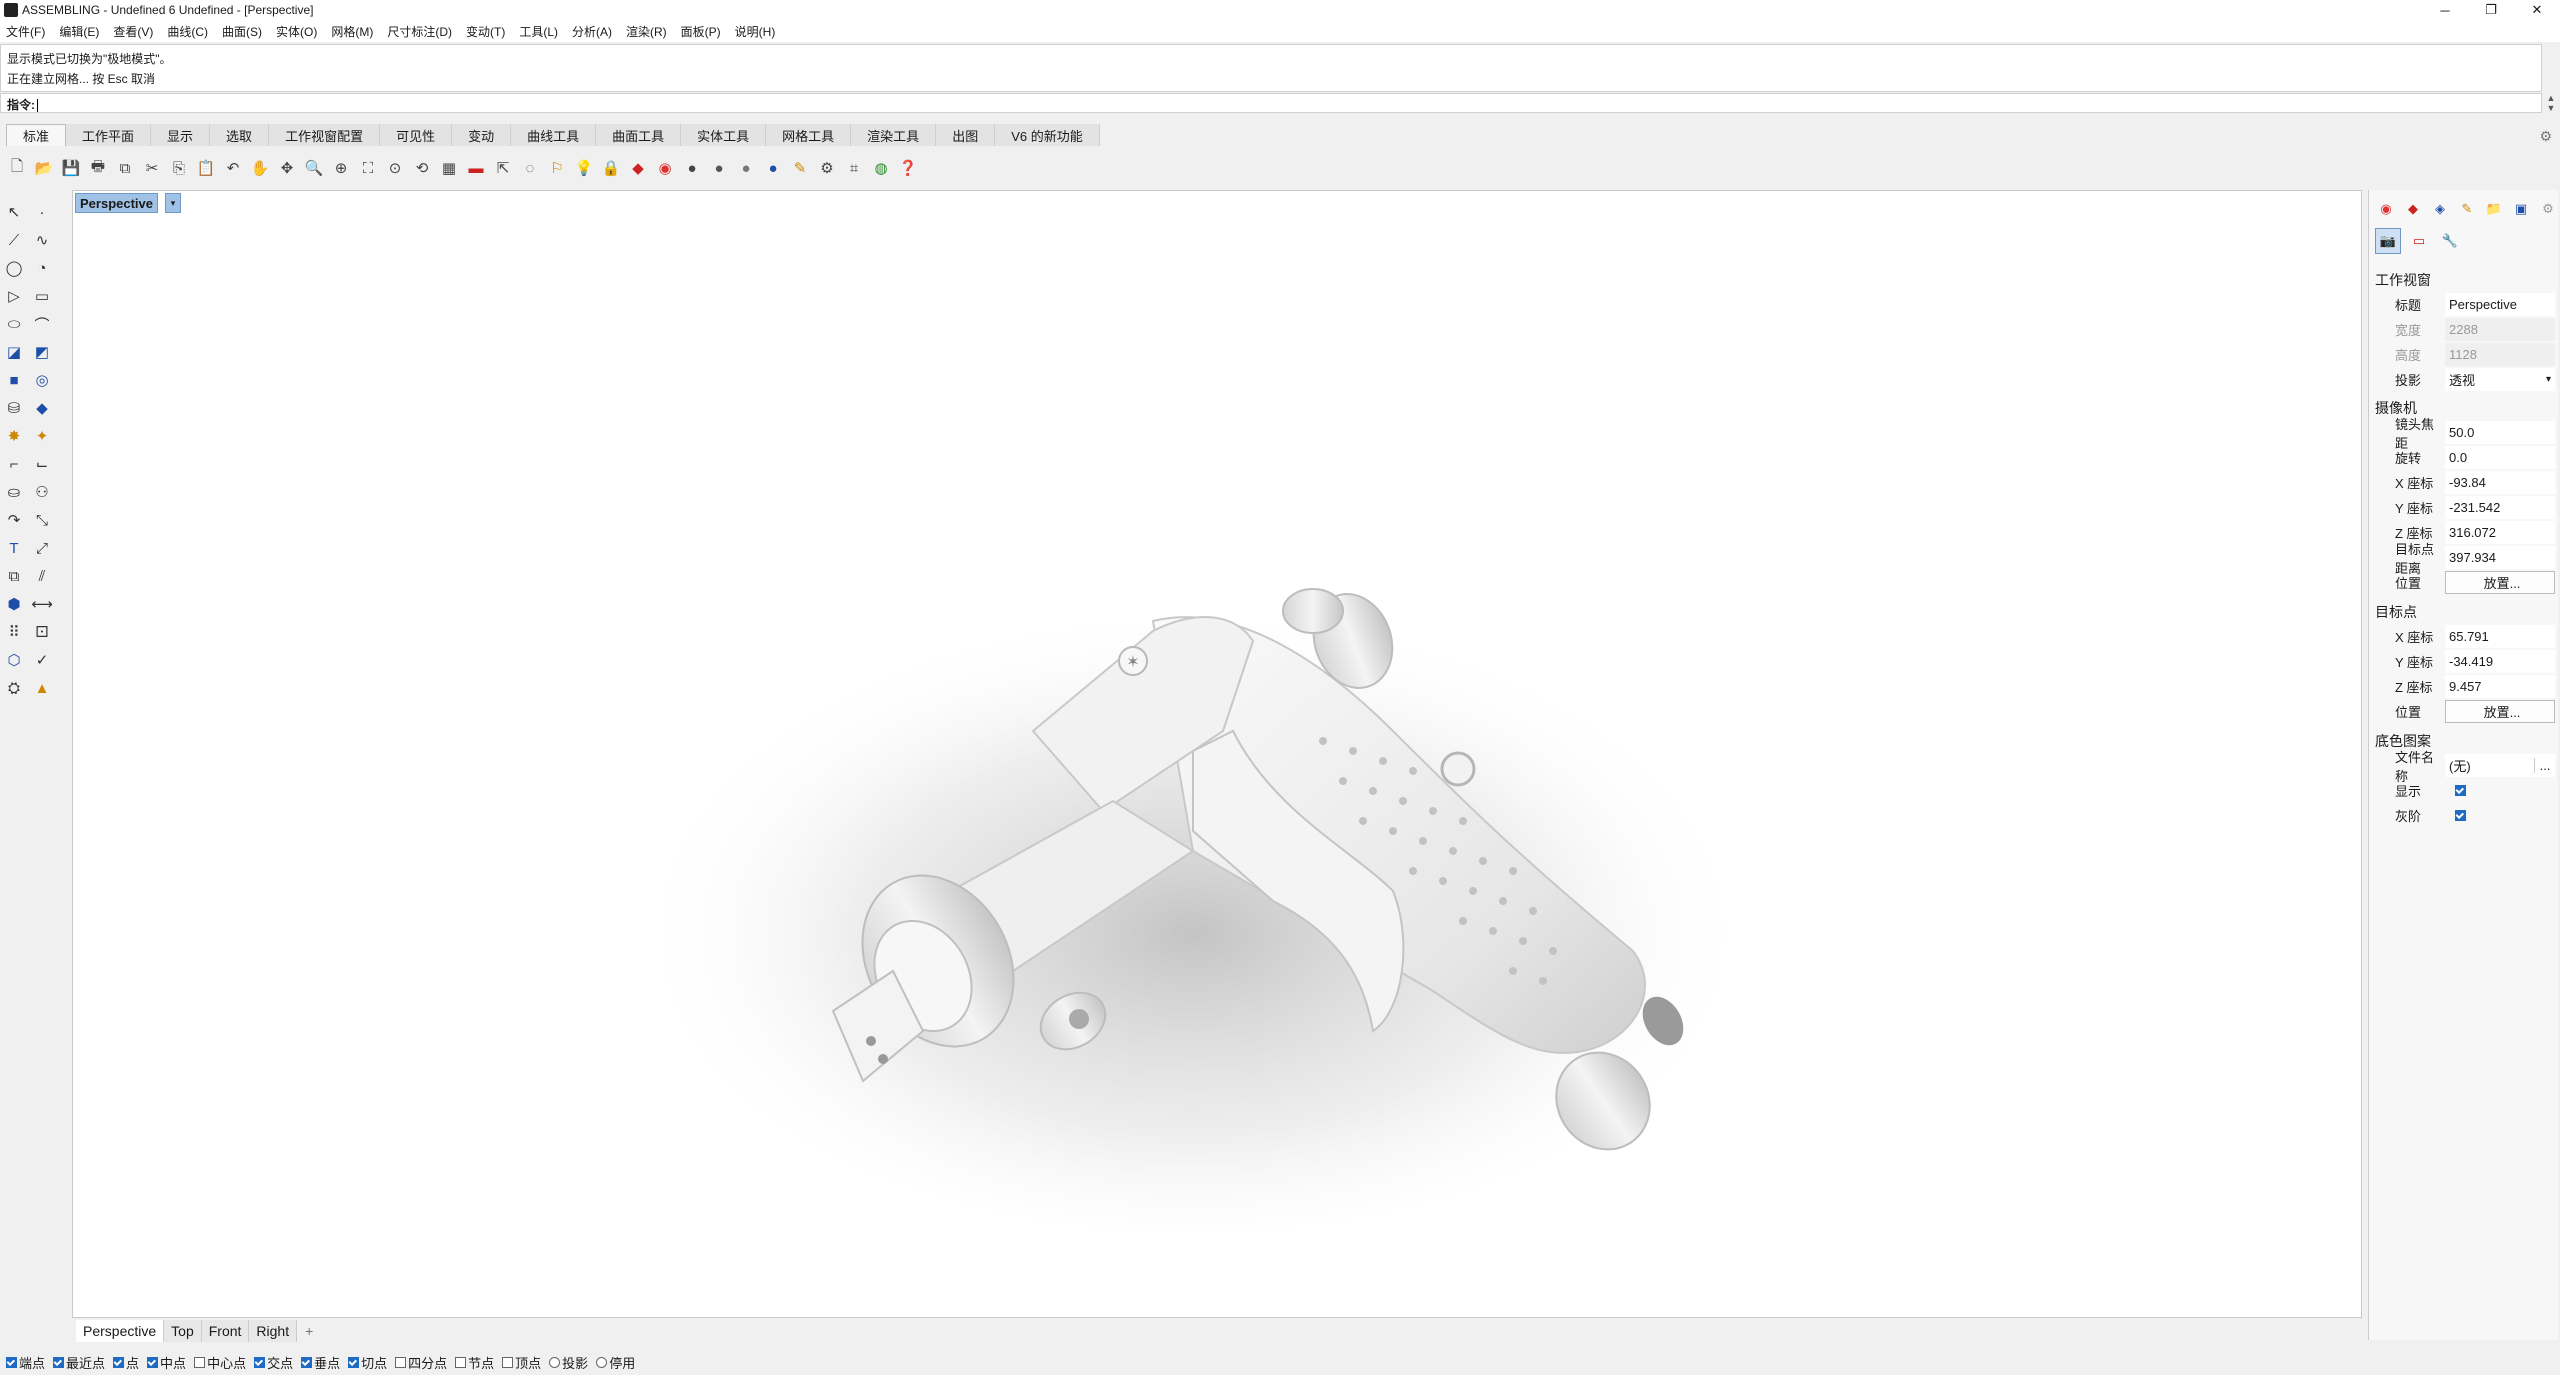  Describe the element at coordinates (42, 576) in the screenshot. I see `align-icon: ⫽` at that location.